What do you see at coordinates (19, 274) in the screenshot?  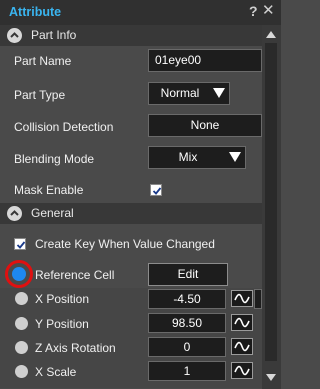 I see `highlight-ring` at bounding box center [19, 274].